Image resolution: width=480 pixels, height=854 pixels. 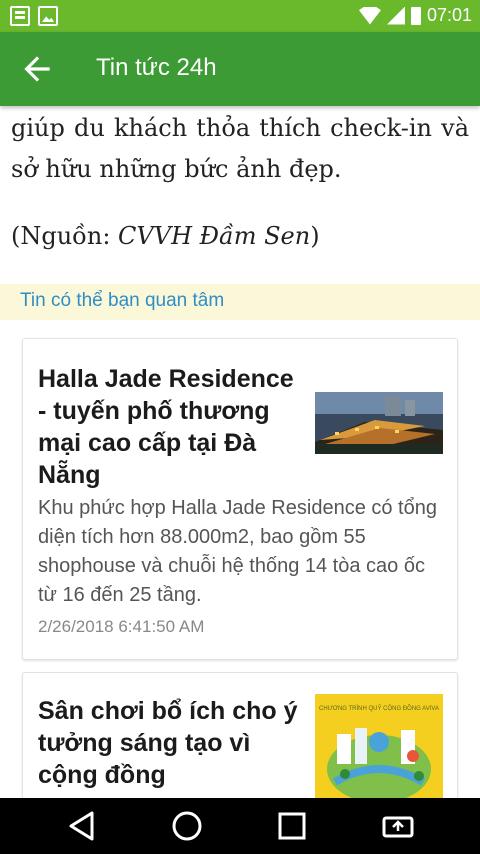 I want to click on app-title: Tin tức 24h, so click(x=156, y=67).